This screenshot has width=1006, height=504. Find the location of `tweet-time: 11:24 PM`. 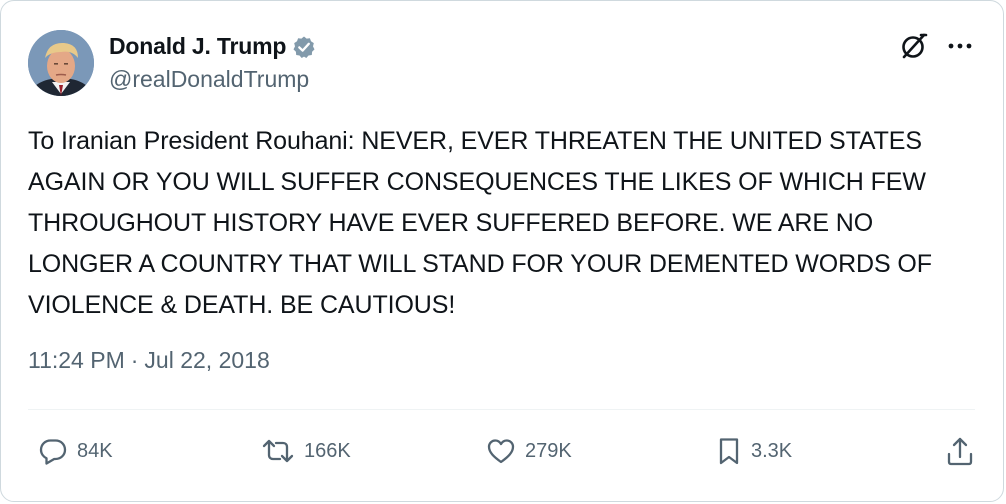

tweet-time: 11:24 PM is located at coordinates (76, 360).